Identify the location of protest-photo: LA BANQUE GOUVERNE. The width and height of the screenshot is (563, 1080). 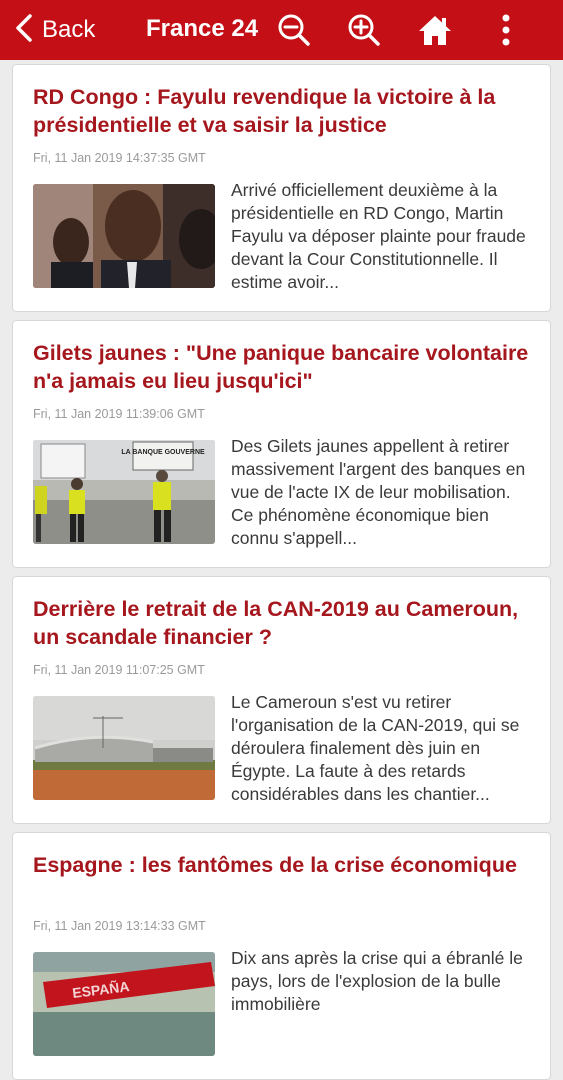
(124, 492).